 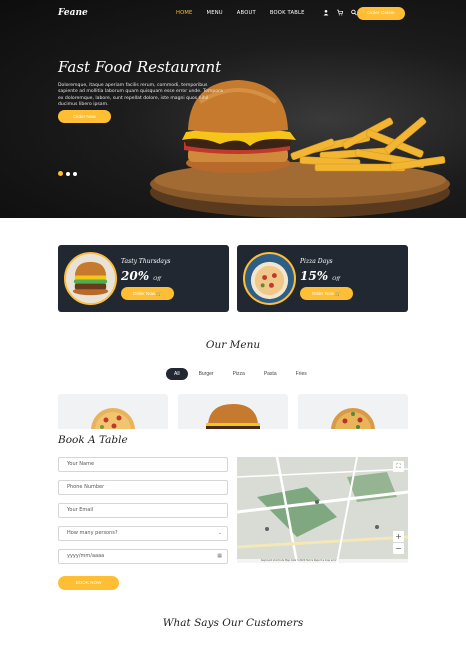 I want to click on book-section-title: Book A Table, so click(x=93, y=440).